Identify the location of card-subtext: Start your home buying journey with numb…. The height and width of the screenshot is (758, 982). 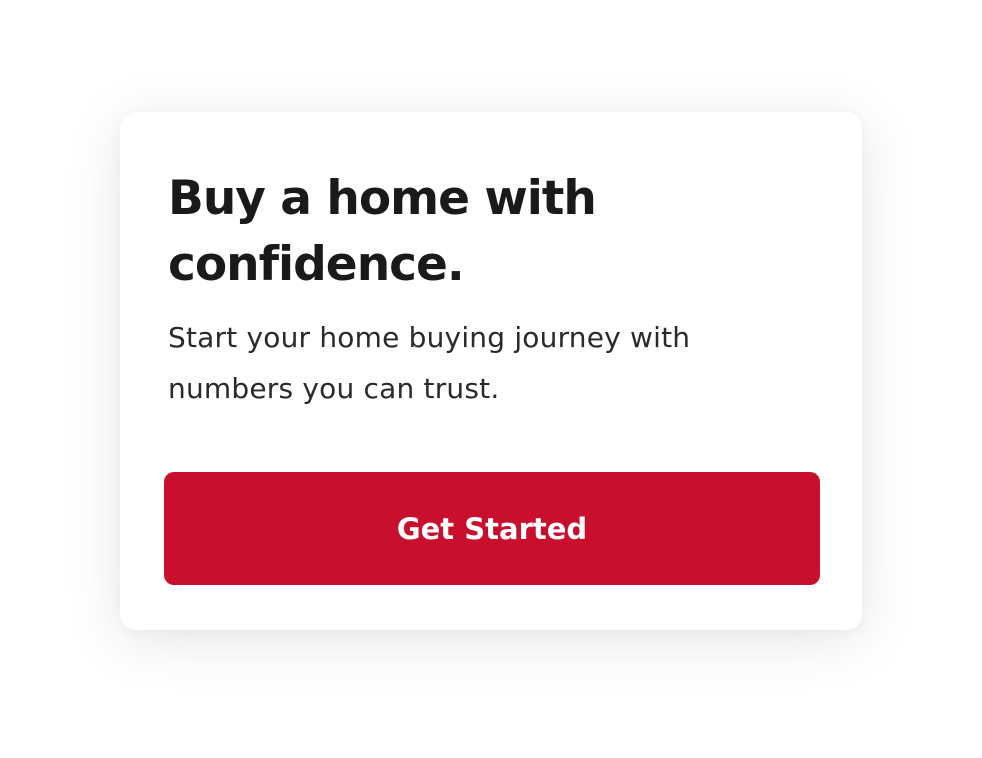
(429, 363).